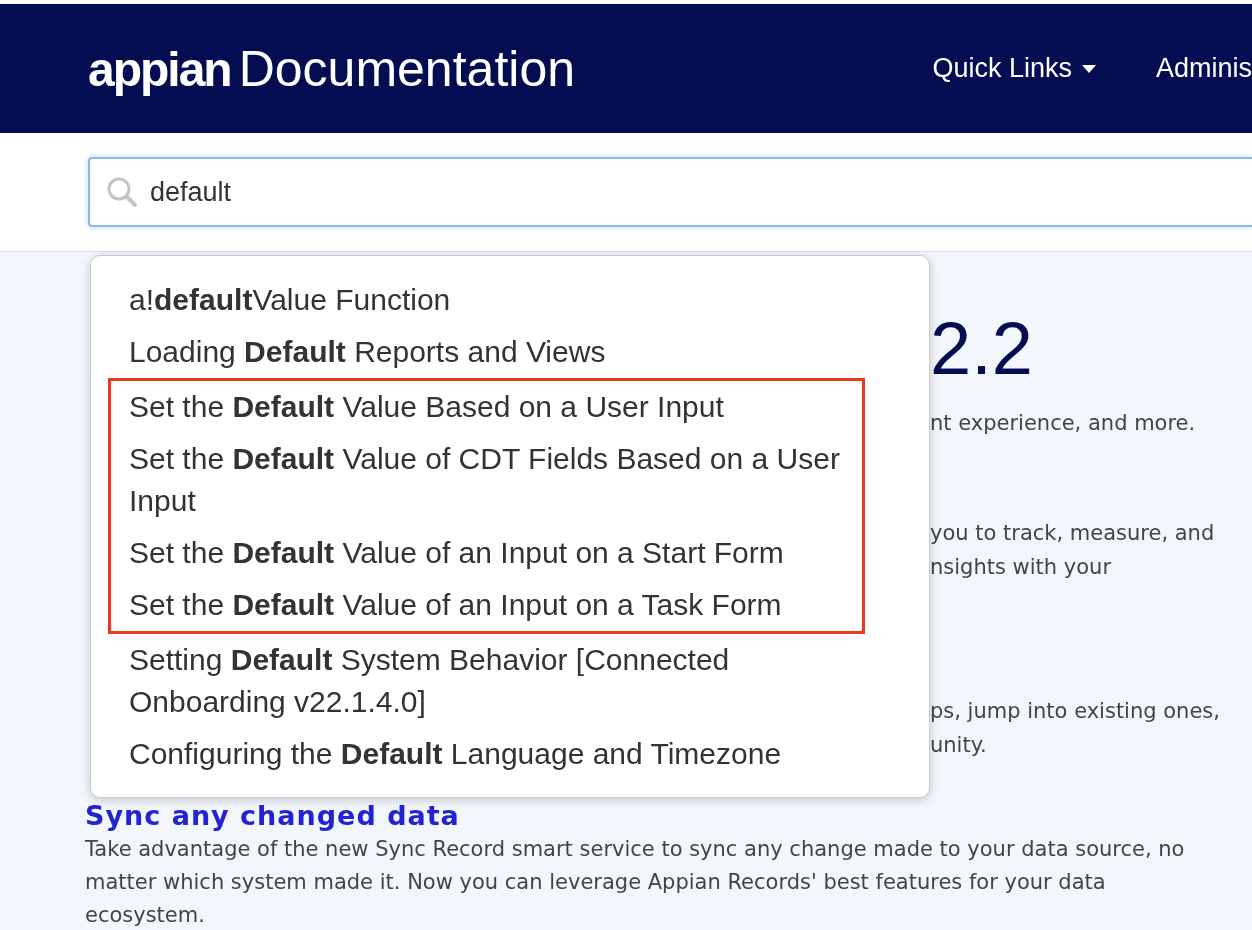  Describe the element at coordinates (982, 349) in the screenshot. I see `page-heading: 2.2` at that location.